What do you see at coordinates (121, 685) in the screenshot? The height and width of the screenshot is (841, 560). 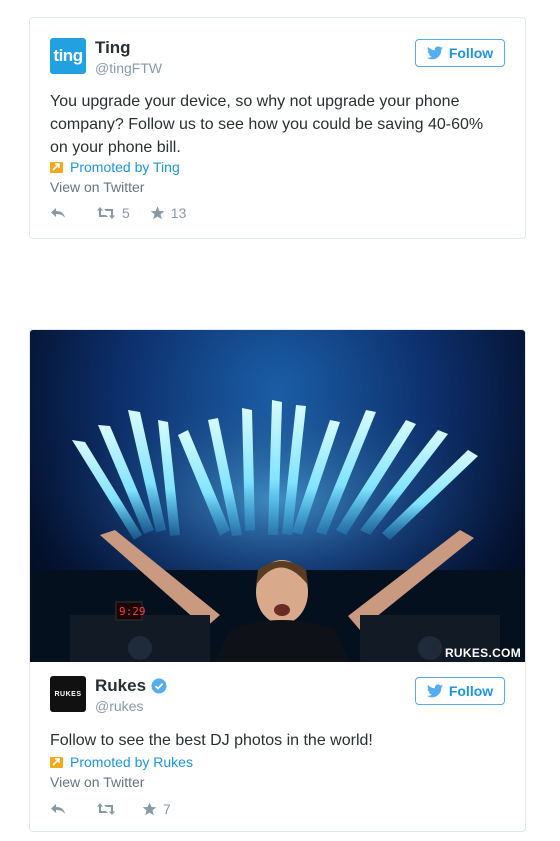 I see `display-name: Rukes` at bounding box center [121, 685].